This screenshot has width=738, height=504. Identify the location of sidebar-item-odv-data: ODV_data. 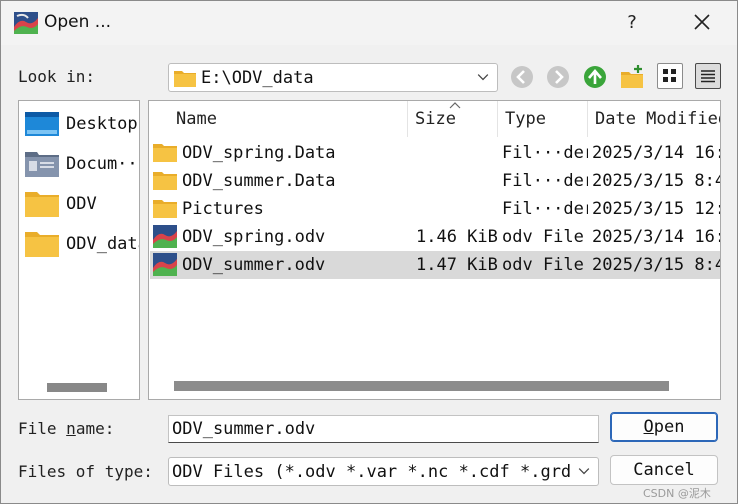
(82, 244).